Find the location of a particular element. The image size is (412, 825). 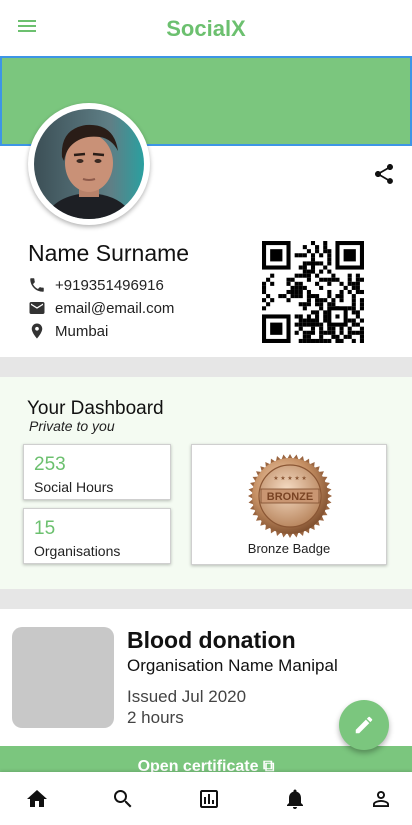

profile-photo is located at coordinates (89, 164).